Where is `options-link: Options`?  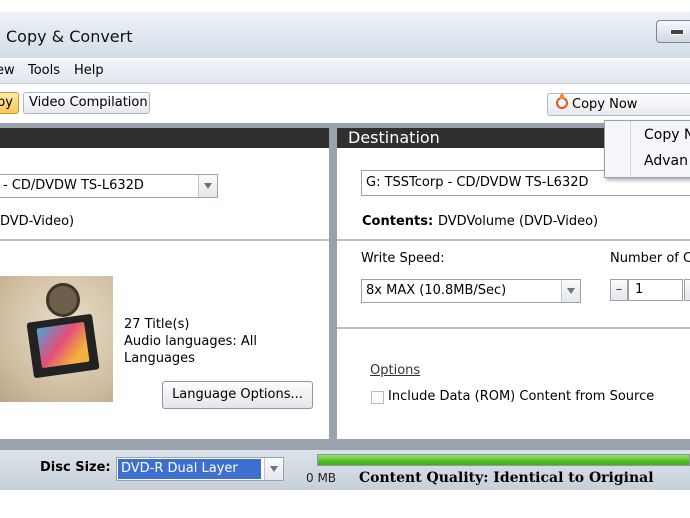 options-link: Options is located at coordinates (395, 370).